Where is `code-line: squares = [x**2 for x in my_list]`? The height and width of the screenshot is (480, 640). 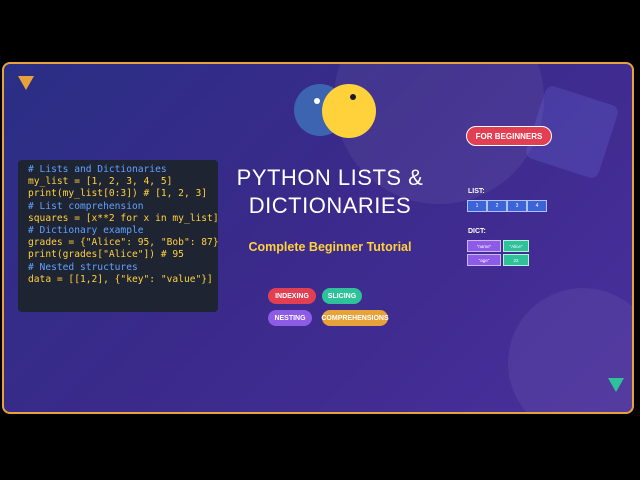 code-line: squares = [x**2 for x in my_list] is located at coordinates (123, 218).